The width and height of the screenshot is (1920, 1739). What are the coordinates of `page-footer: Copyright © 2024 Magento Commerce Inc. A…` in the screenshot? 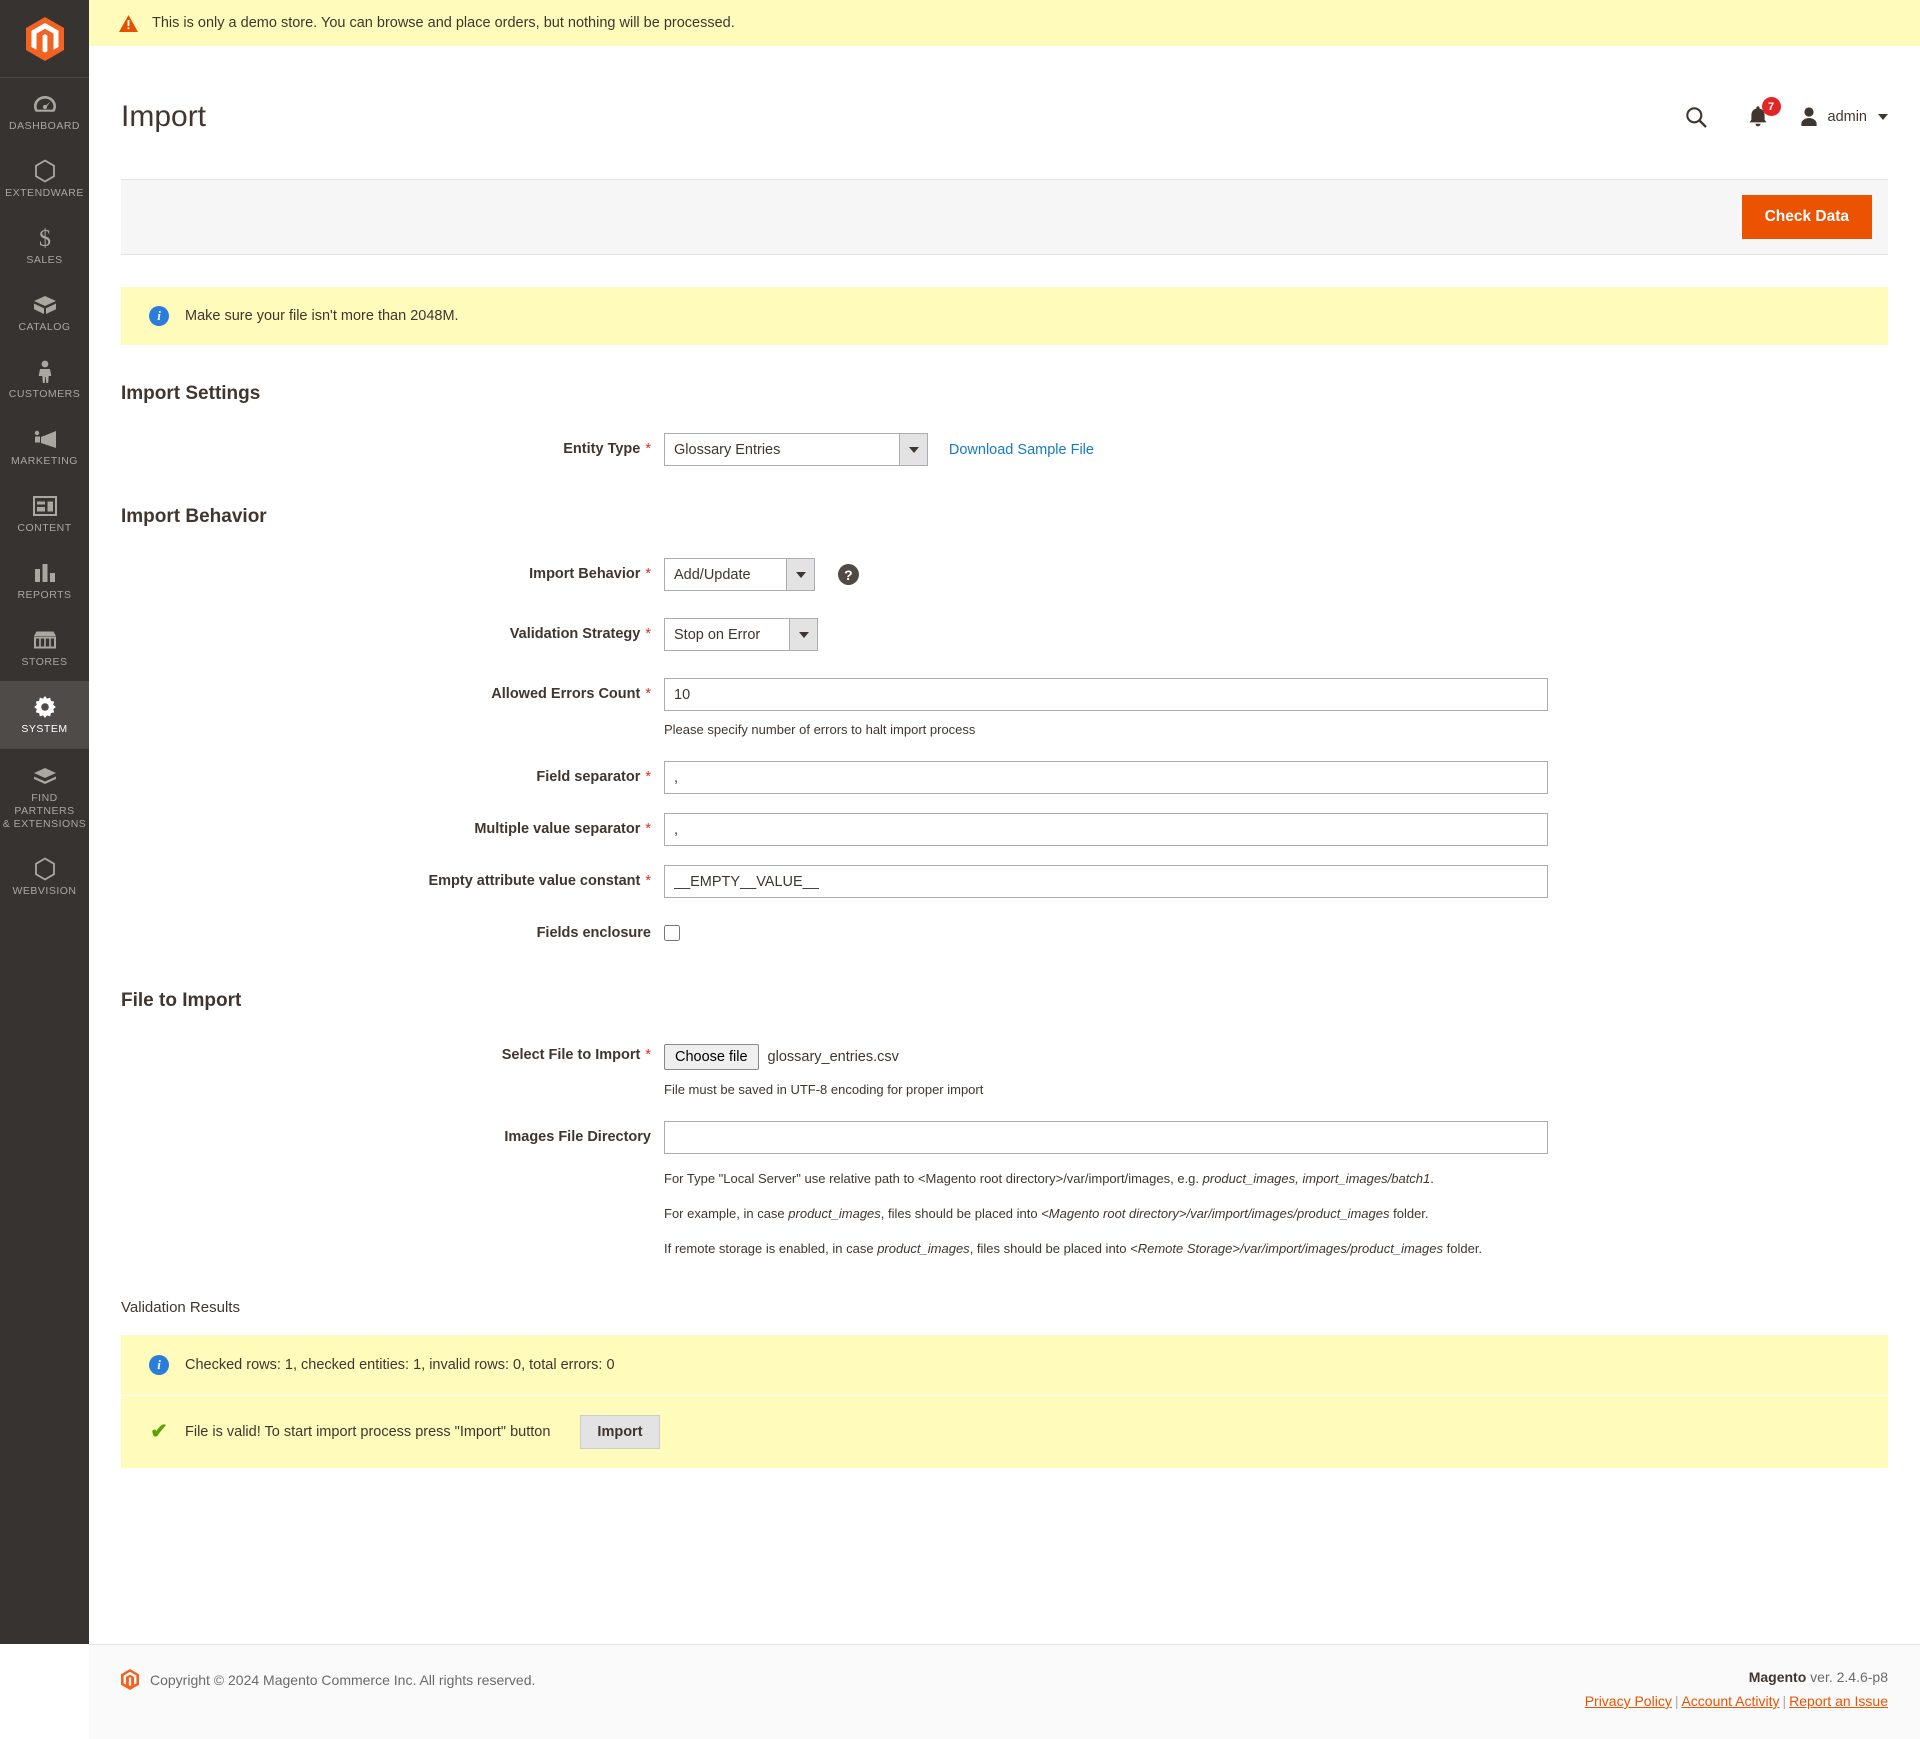 It's located at (1004, 1691).